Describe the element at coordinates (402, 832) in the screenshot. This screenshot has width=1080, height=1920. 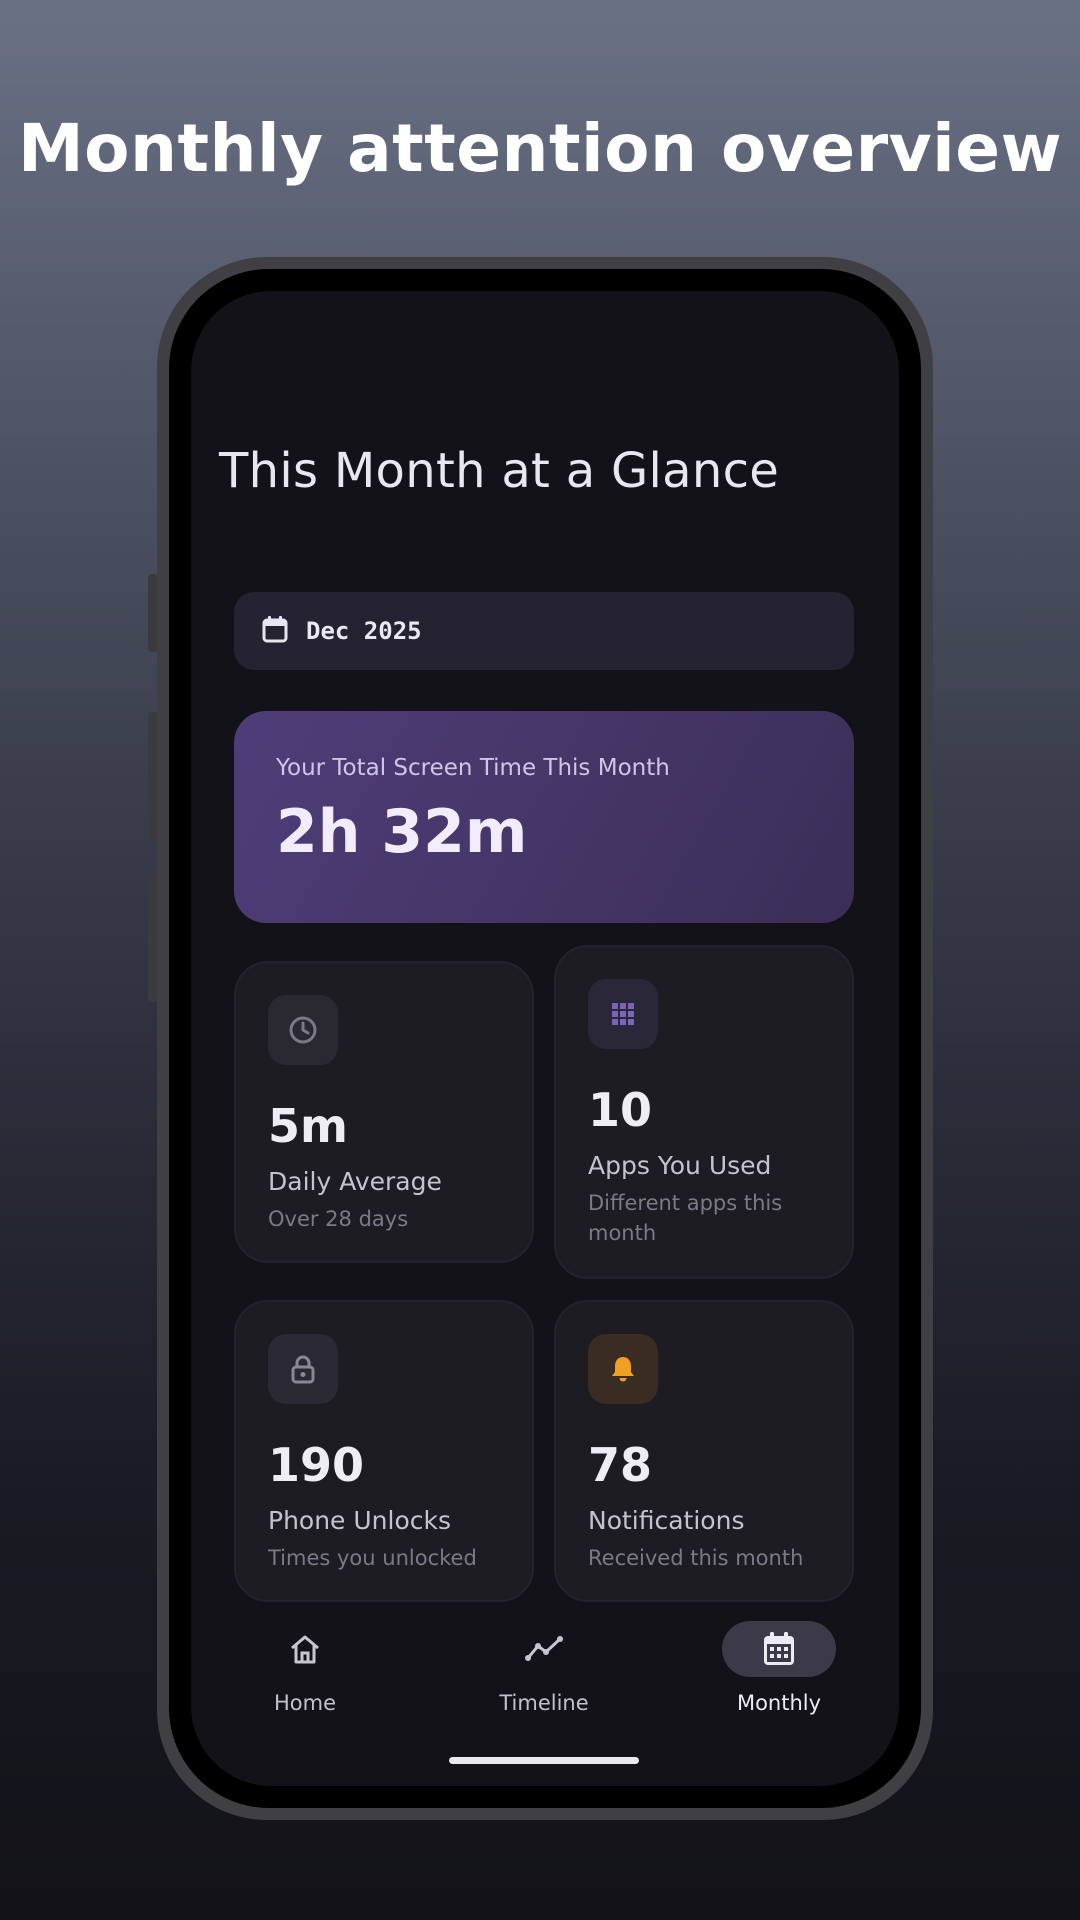
I see `total-value: 2h 32m` at that location.